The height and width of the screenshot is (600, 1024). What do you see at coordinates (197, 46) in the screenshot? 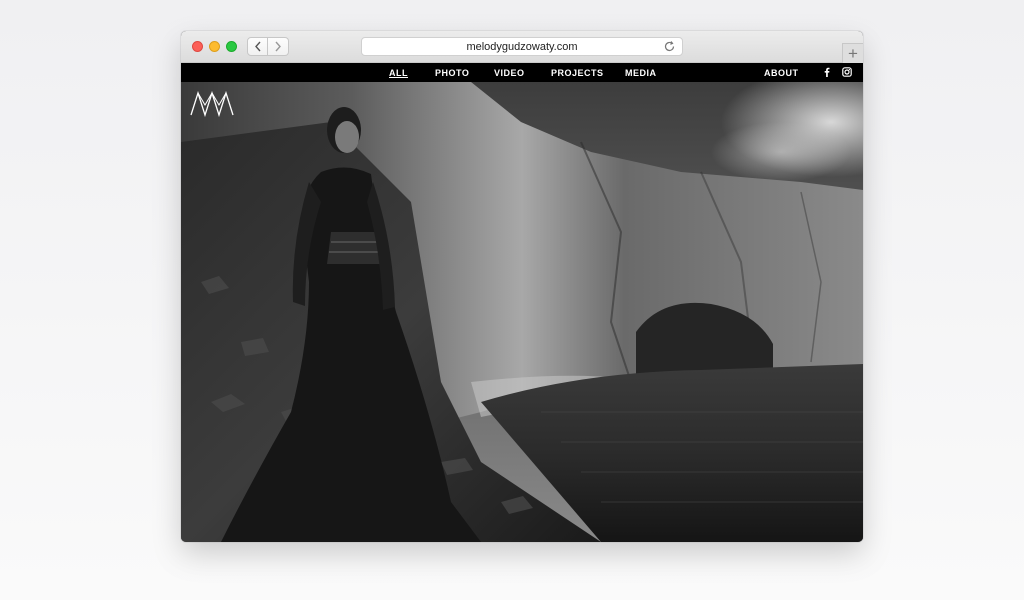
I see `close-window-button` at bounding box center [197, 46].